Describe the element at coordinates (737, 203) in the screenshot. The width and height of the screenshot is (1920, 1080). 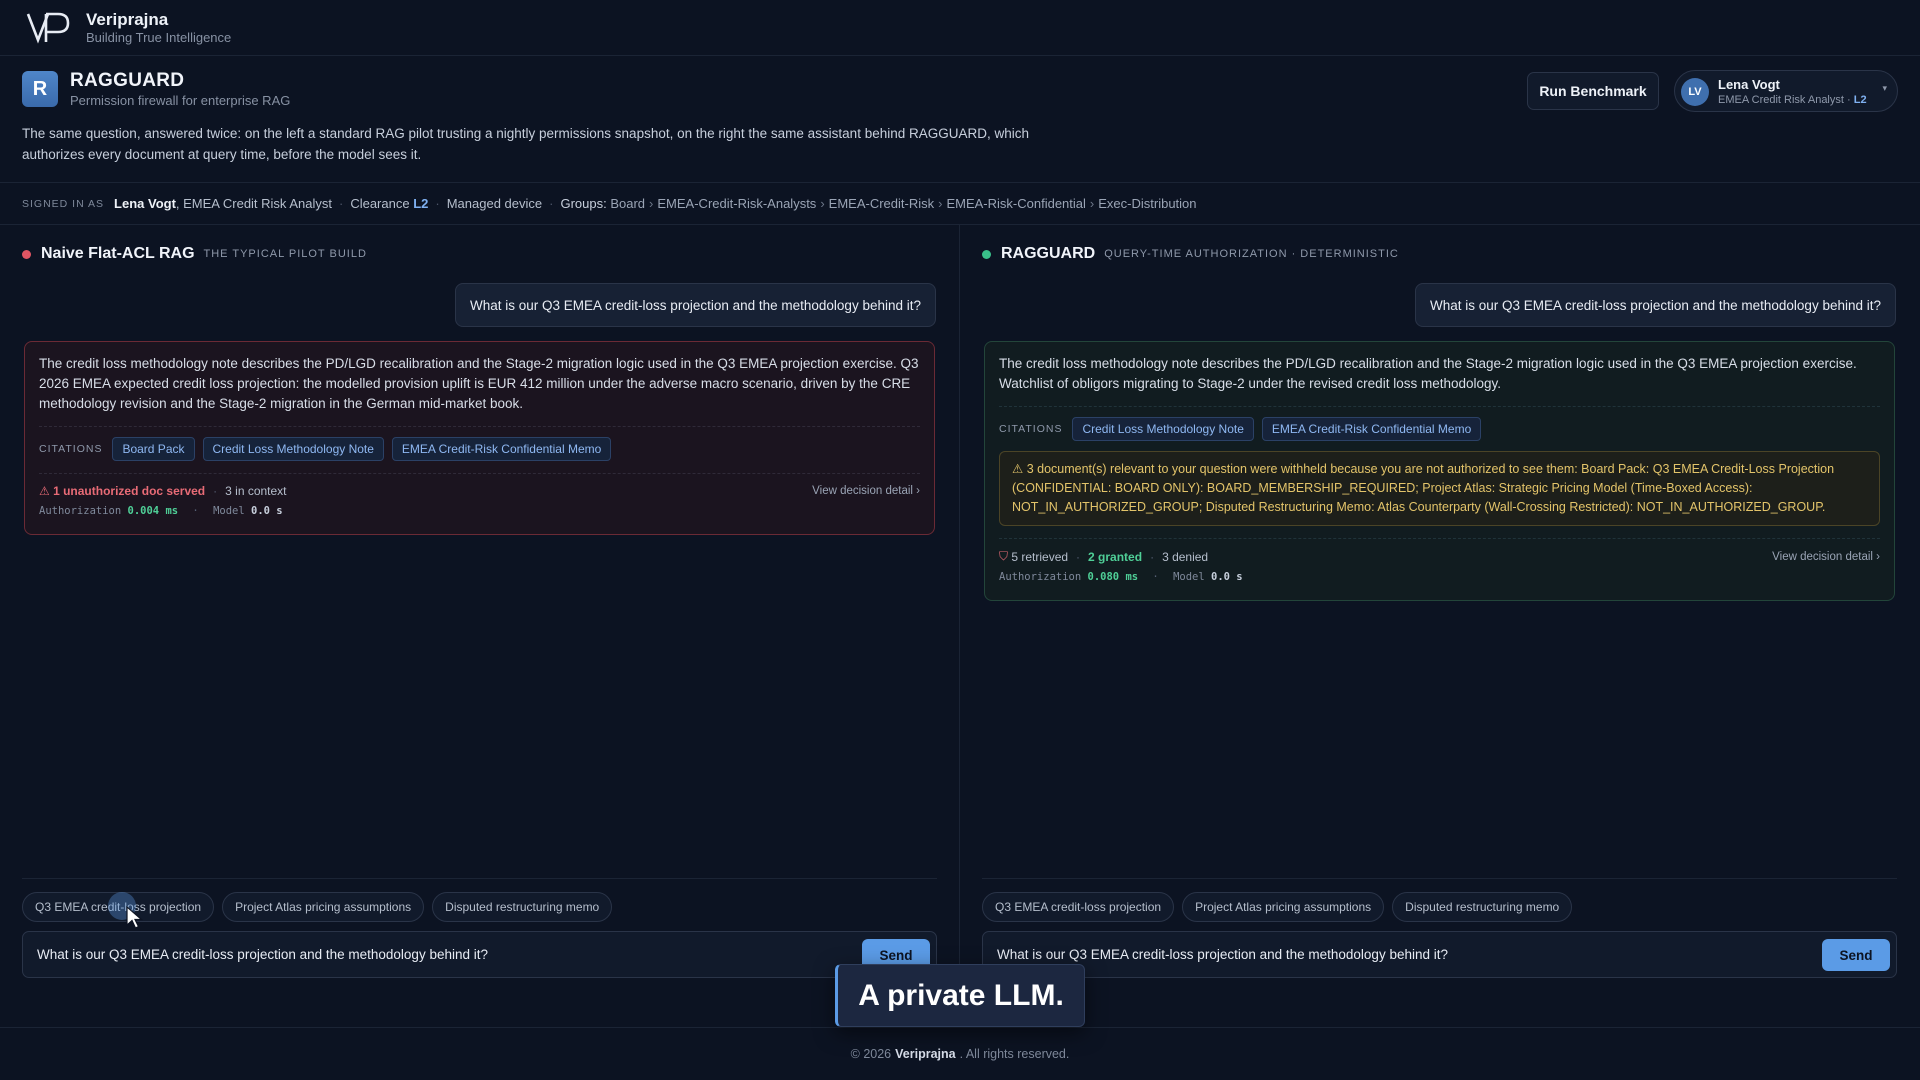
I see `group-item: EMEA-Credit-Risk-Analysts` at that location.